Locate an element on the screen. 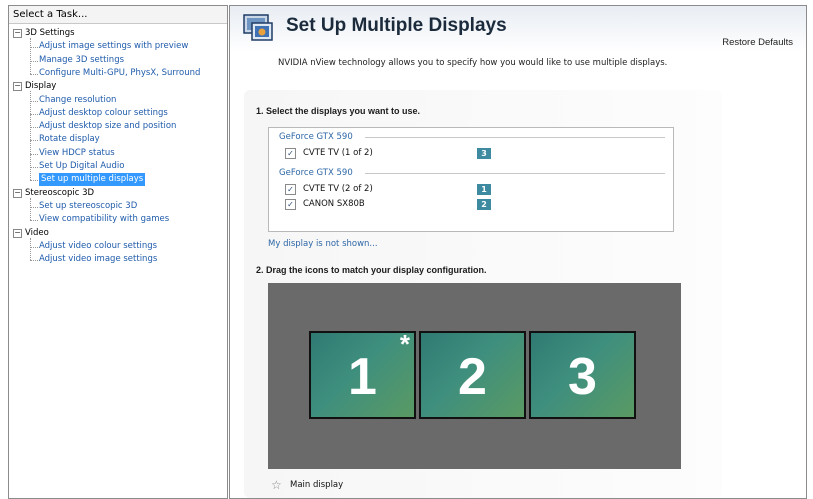 This screenshot has height=499, width=813. monitor-1-icon: 1 * is located at coordinates (362, 375).